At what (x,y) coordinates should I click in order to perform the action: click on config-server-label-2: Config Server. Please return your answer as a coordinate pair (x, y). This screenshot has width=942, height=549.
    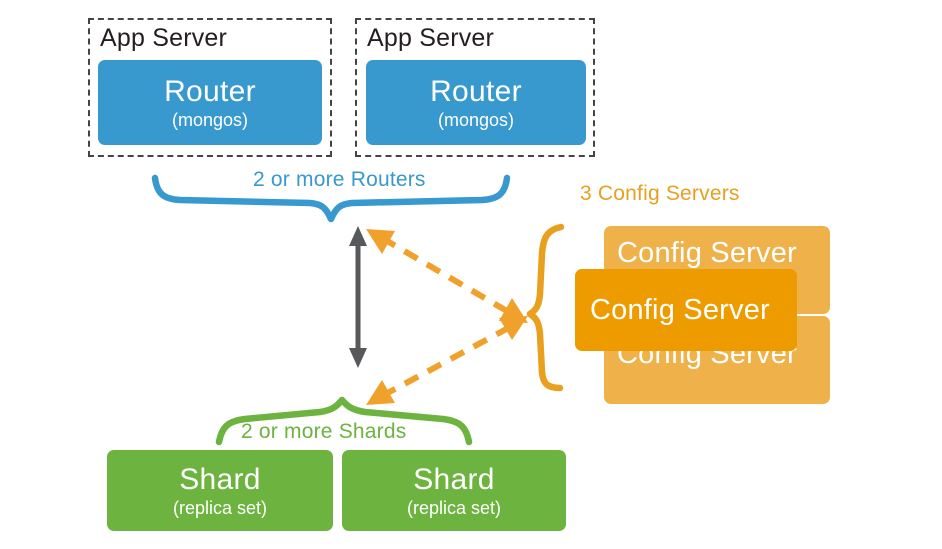
    Looking at the image, I should click on (680, 310).